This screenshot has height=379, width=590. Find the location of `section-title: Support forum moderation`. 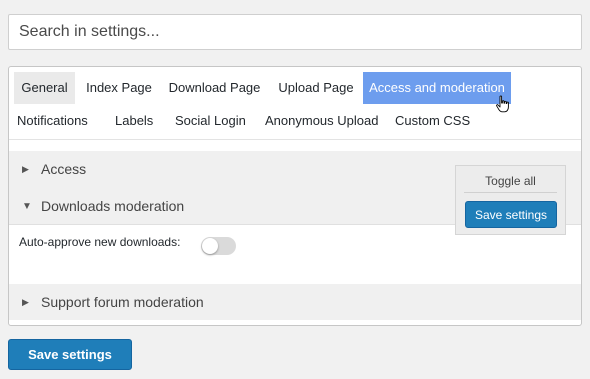

section-title: Support forum moderation is located at coordinates (122, 302).